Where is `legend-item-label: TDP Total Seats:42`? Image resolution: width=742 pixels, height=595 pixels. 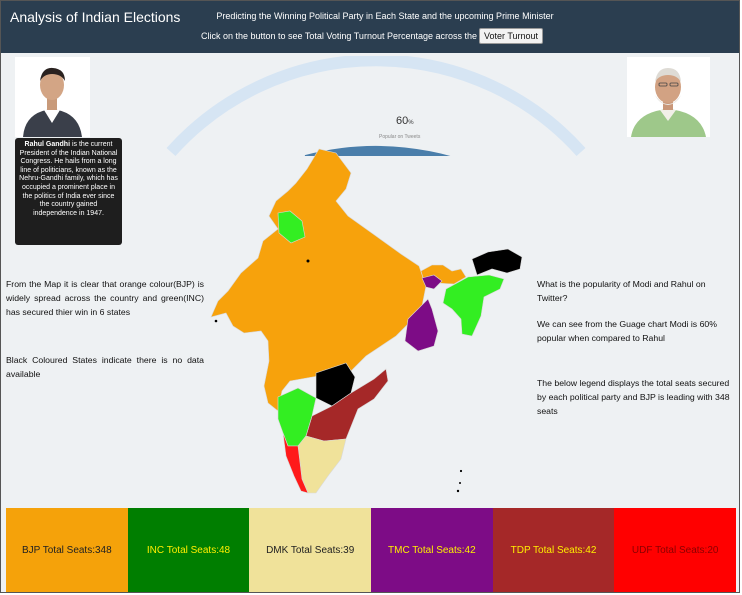
legend-item-label: TDP Total Seats:42 is located at coordinates (553, 550).